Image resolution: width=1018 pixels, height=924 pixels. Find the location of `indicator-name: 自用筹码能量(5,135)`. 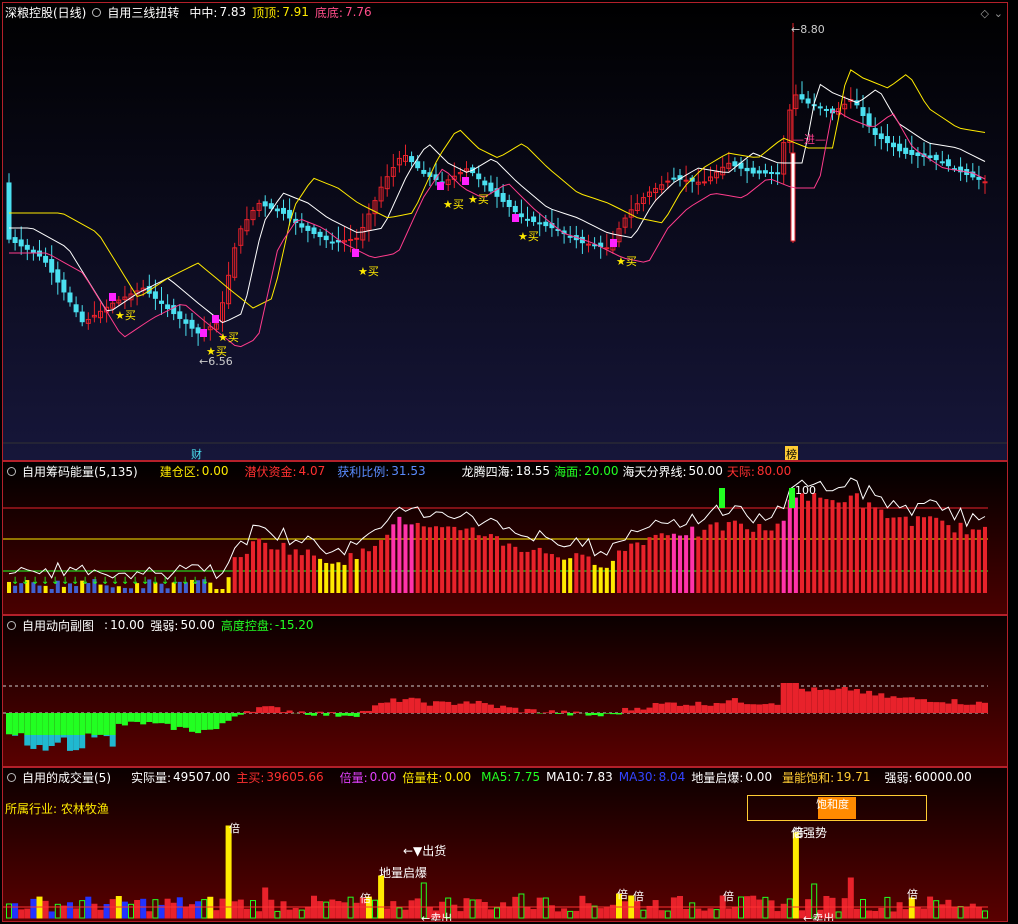

indicator-name: 自用筹码能量(5,135) is located at coordinates (80, 471).